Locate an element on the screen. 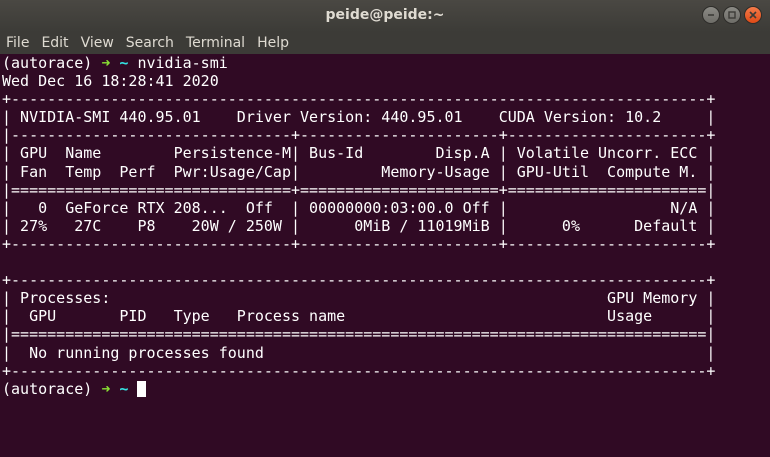 Image resolution: width=770 pixels, height=457 pixels. window-title: peide@peide:~ is located at coordinates (385, 15).